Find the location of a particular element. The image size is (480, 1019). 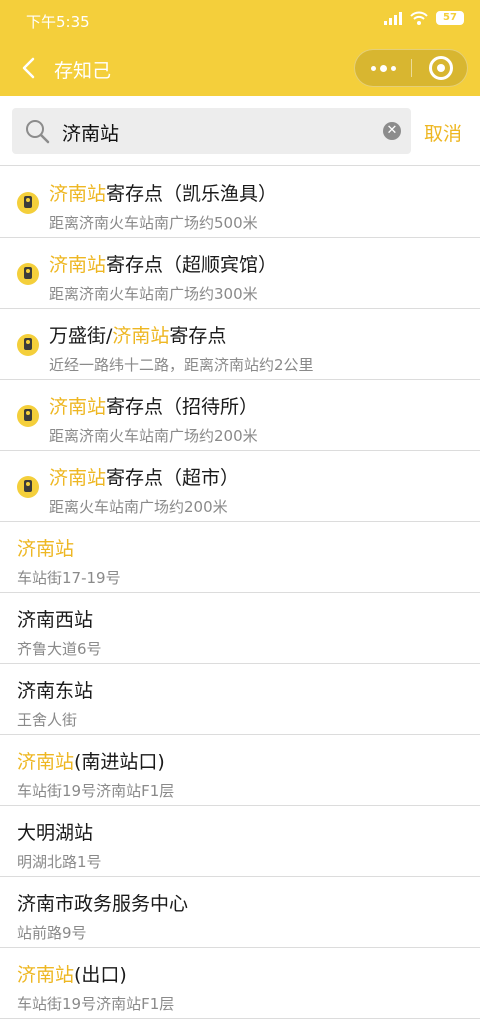

title-prefix: 济南市政务服务中心 is located at coordinates (103, 904).